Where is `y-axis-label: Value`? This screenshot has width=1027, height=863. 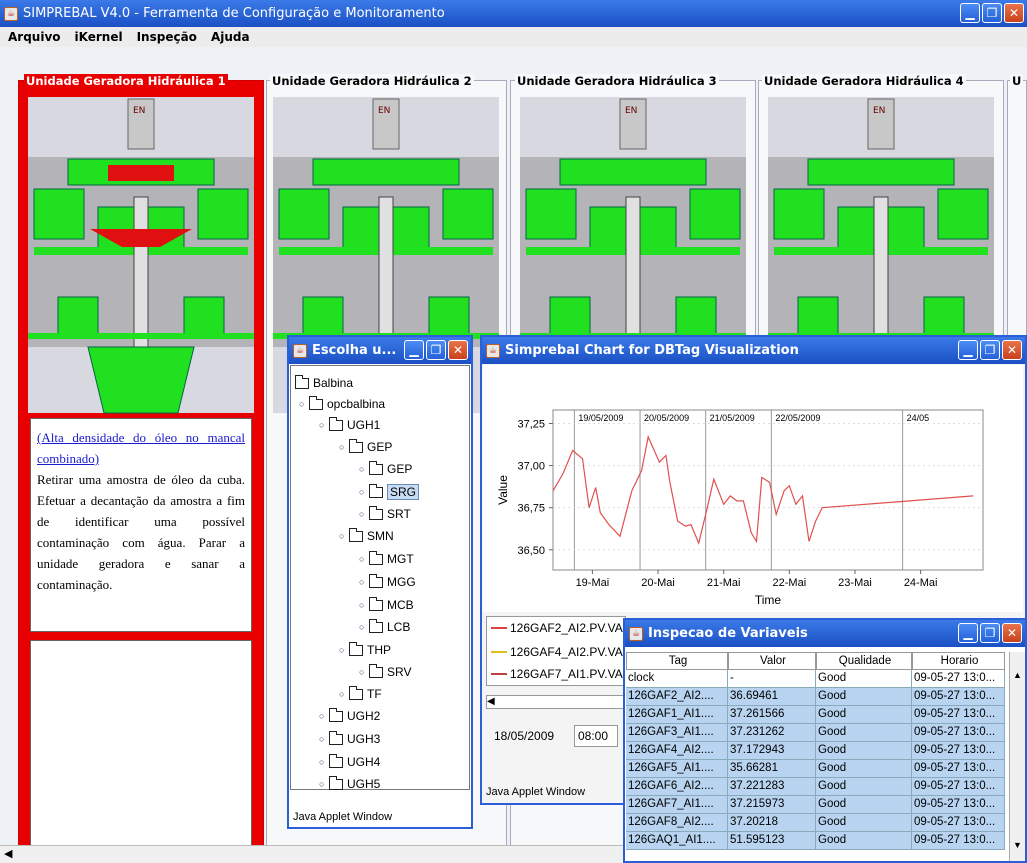
y-axis-label: Value is located at coordinates (503, 490).